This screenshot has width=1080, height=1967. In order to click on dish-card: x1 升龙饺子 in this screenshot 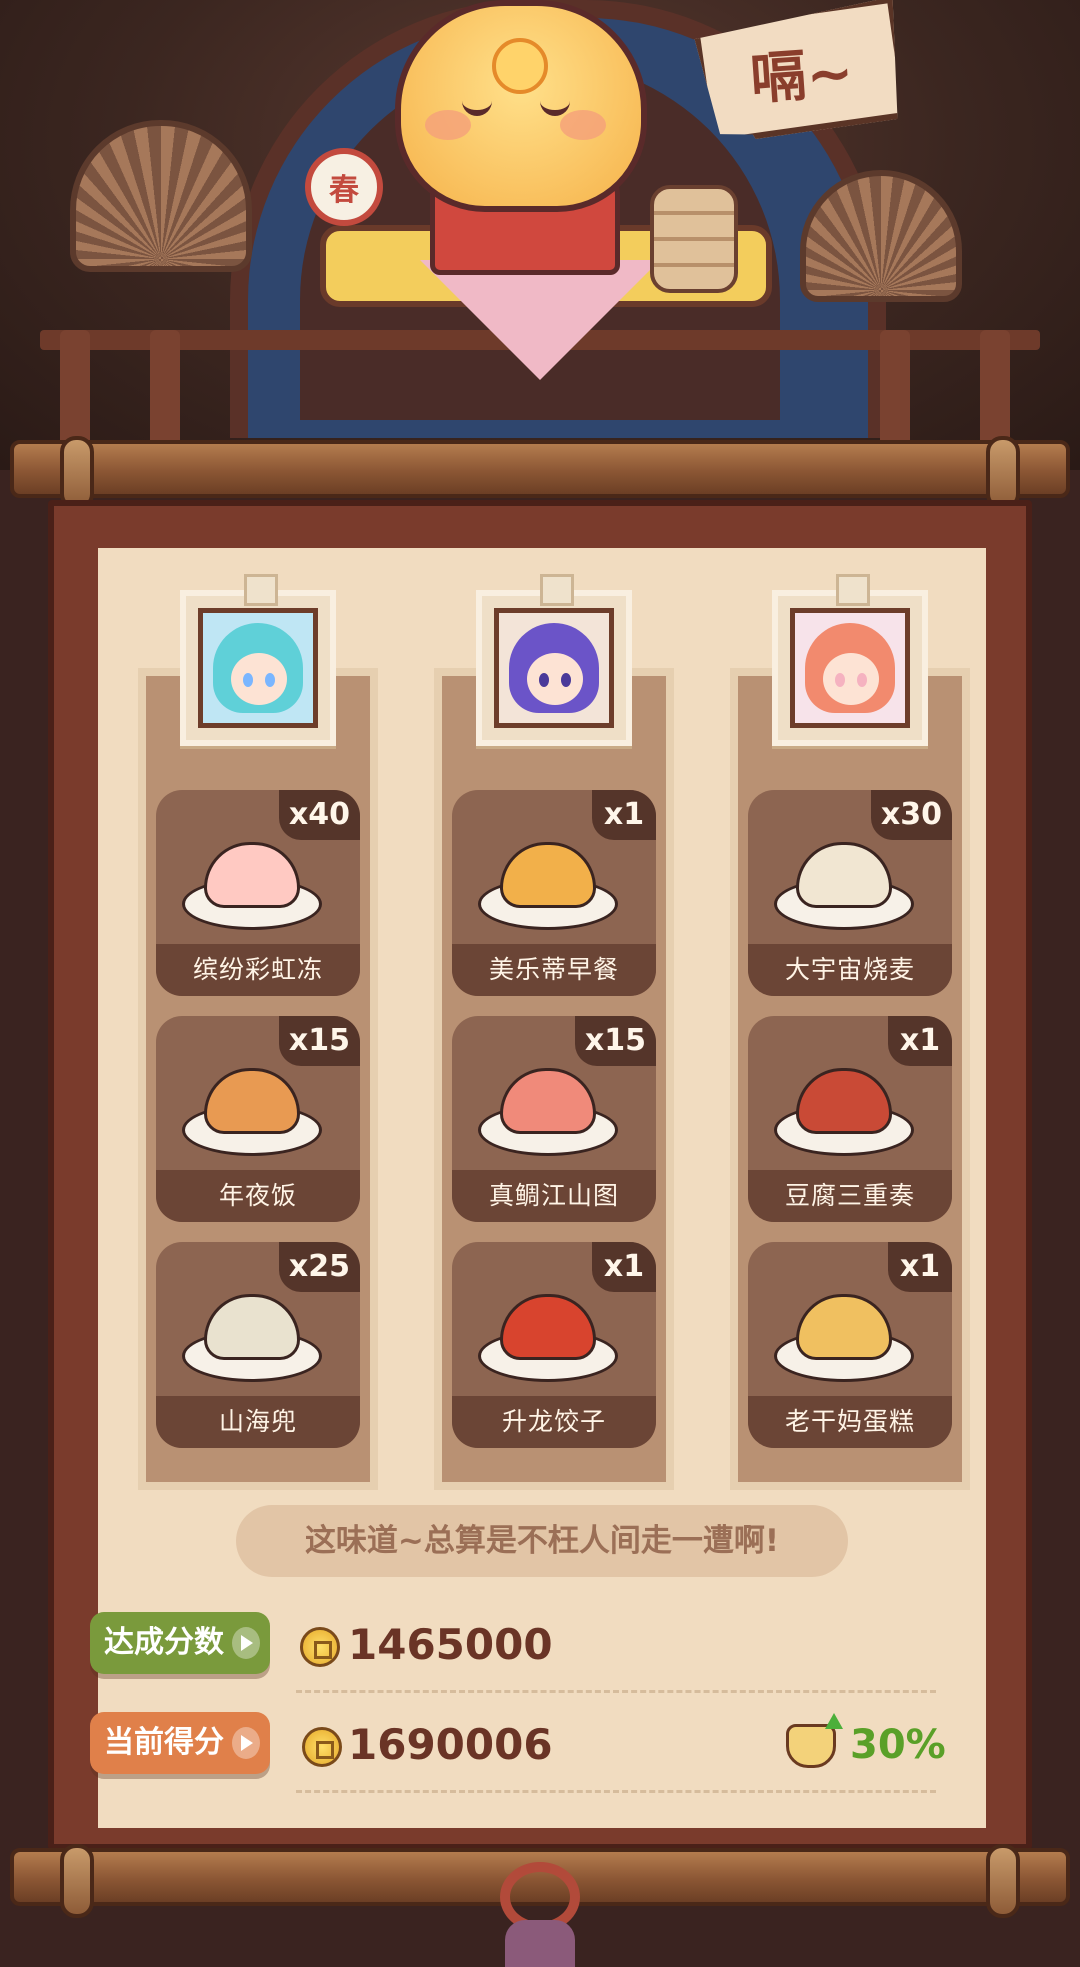, I will do `click(554, 1345)`.